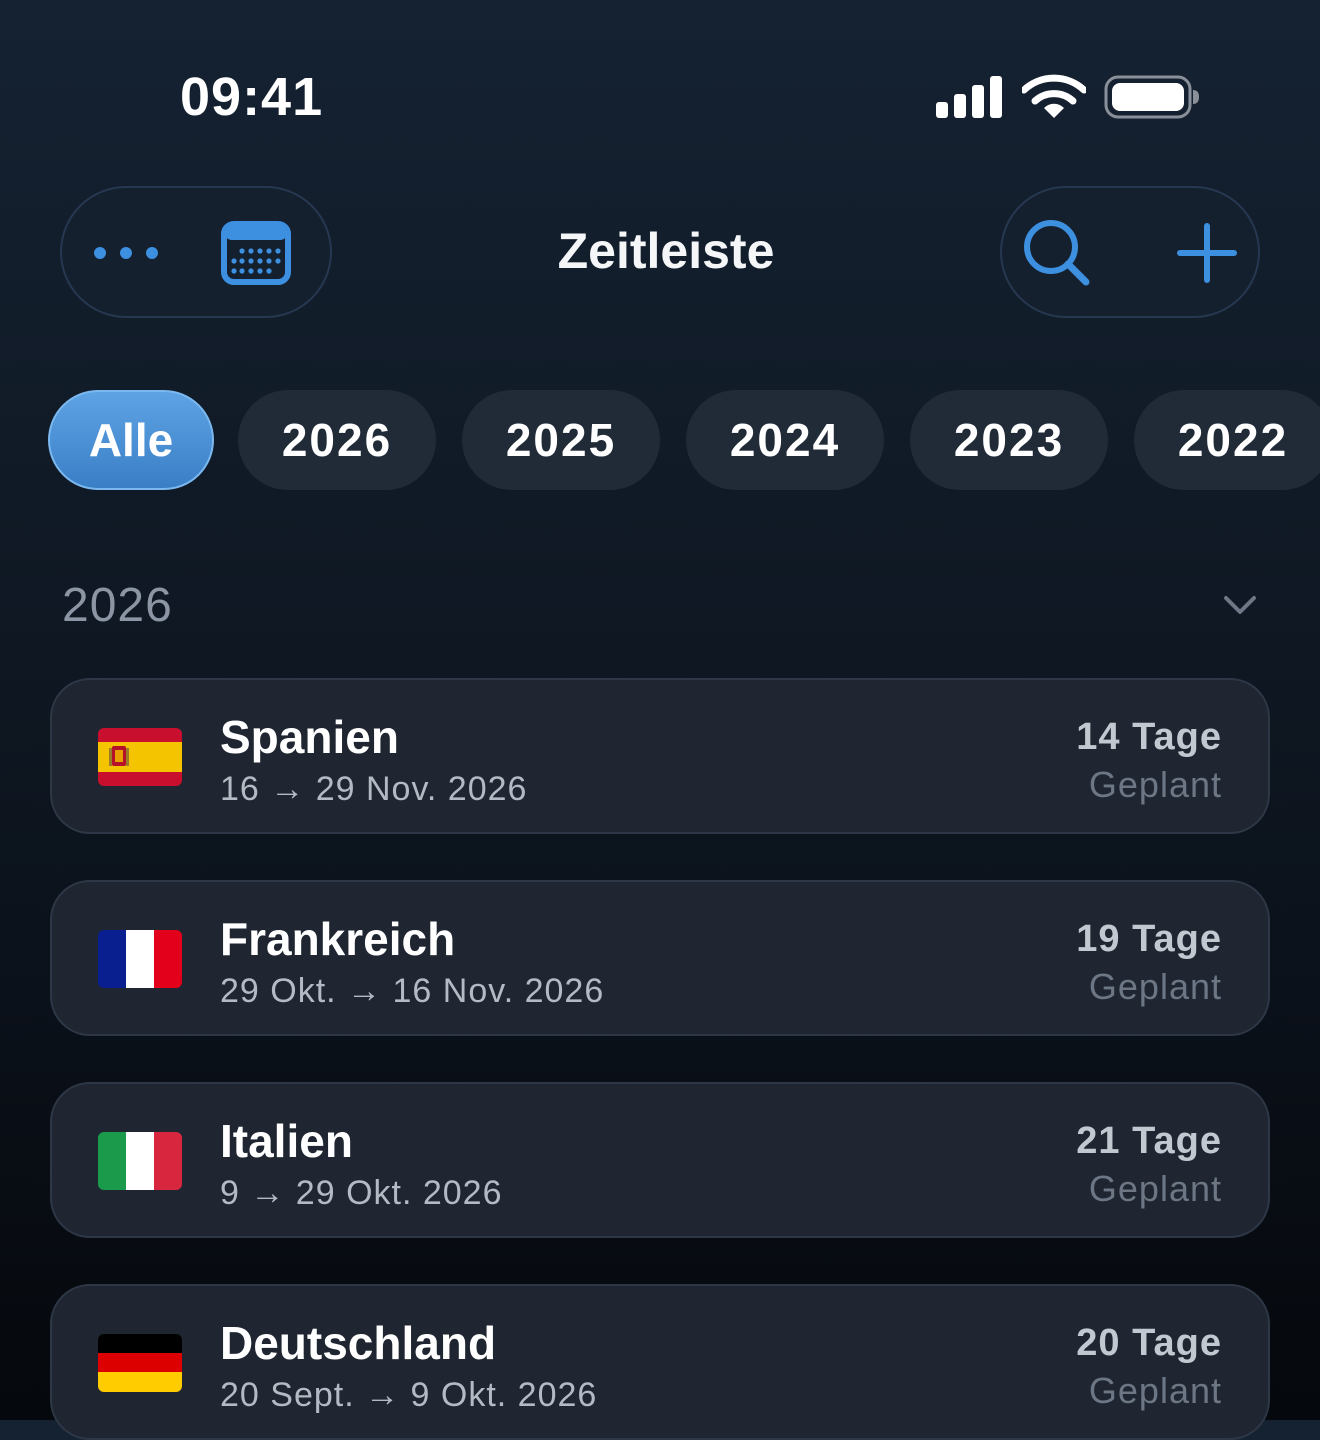  I want to click on filter-chip-2024: 2024, so click(785, 440).